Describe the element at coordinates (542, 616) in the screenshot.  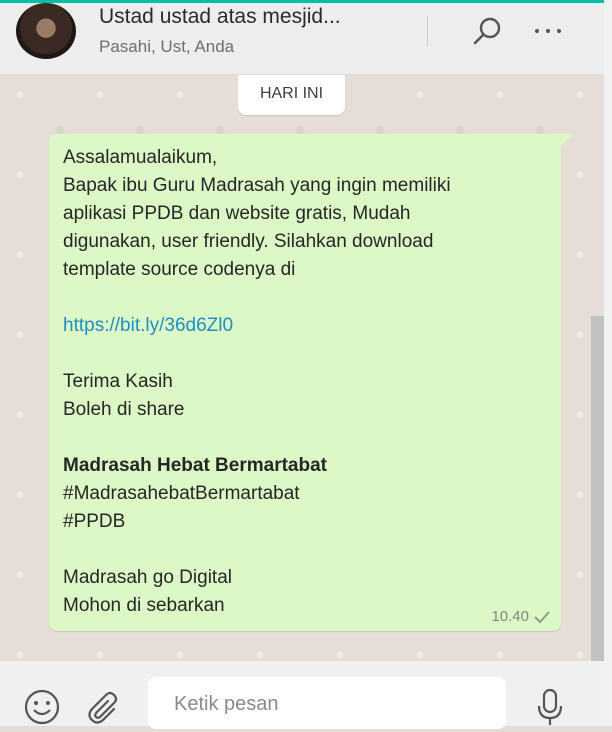
I see `single-check-icon` at that location.